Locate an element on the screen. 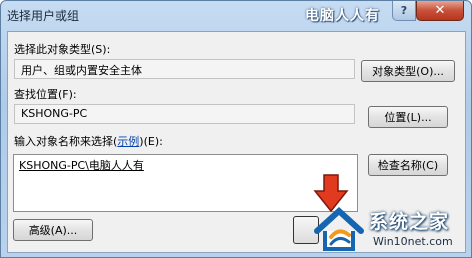 This screenshot has width=472, height=258. object-type-label: 选择此对象类型(S): is located at coordinates (62, 49).